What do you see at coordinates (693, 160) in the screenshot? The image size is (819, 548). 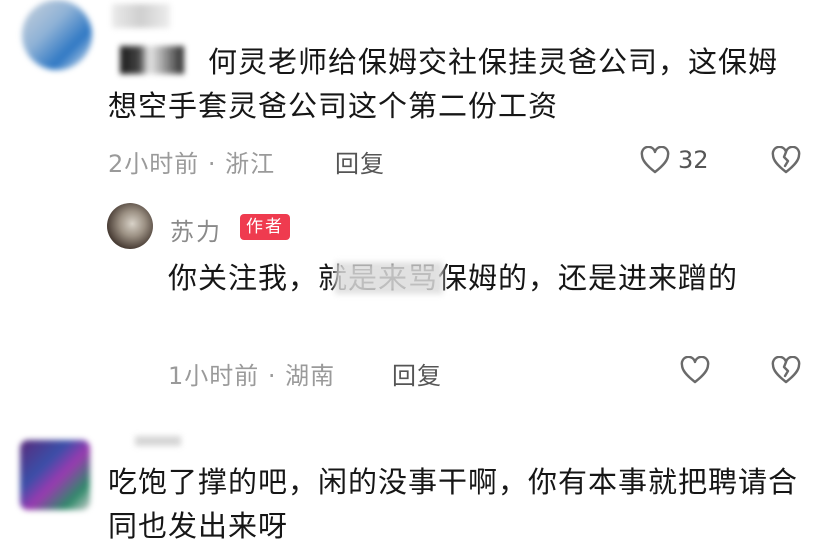 I see `like-count: 32` at bounding box center [693, 160].